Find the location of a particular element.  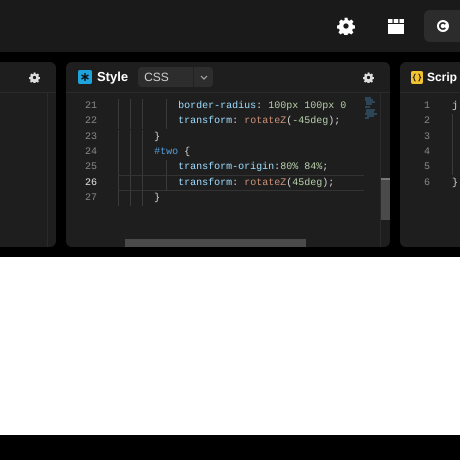

line-number: 3 is located at coordinates (426, 137).